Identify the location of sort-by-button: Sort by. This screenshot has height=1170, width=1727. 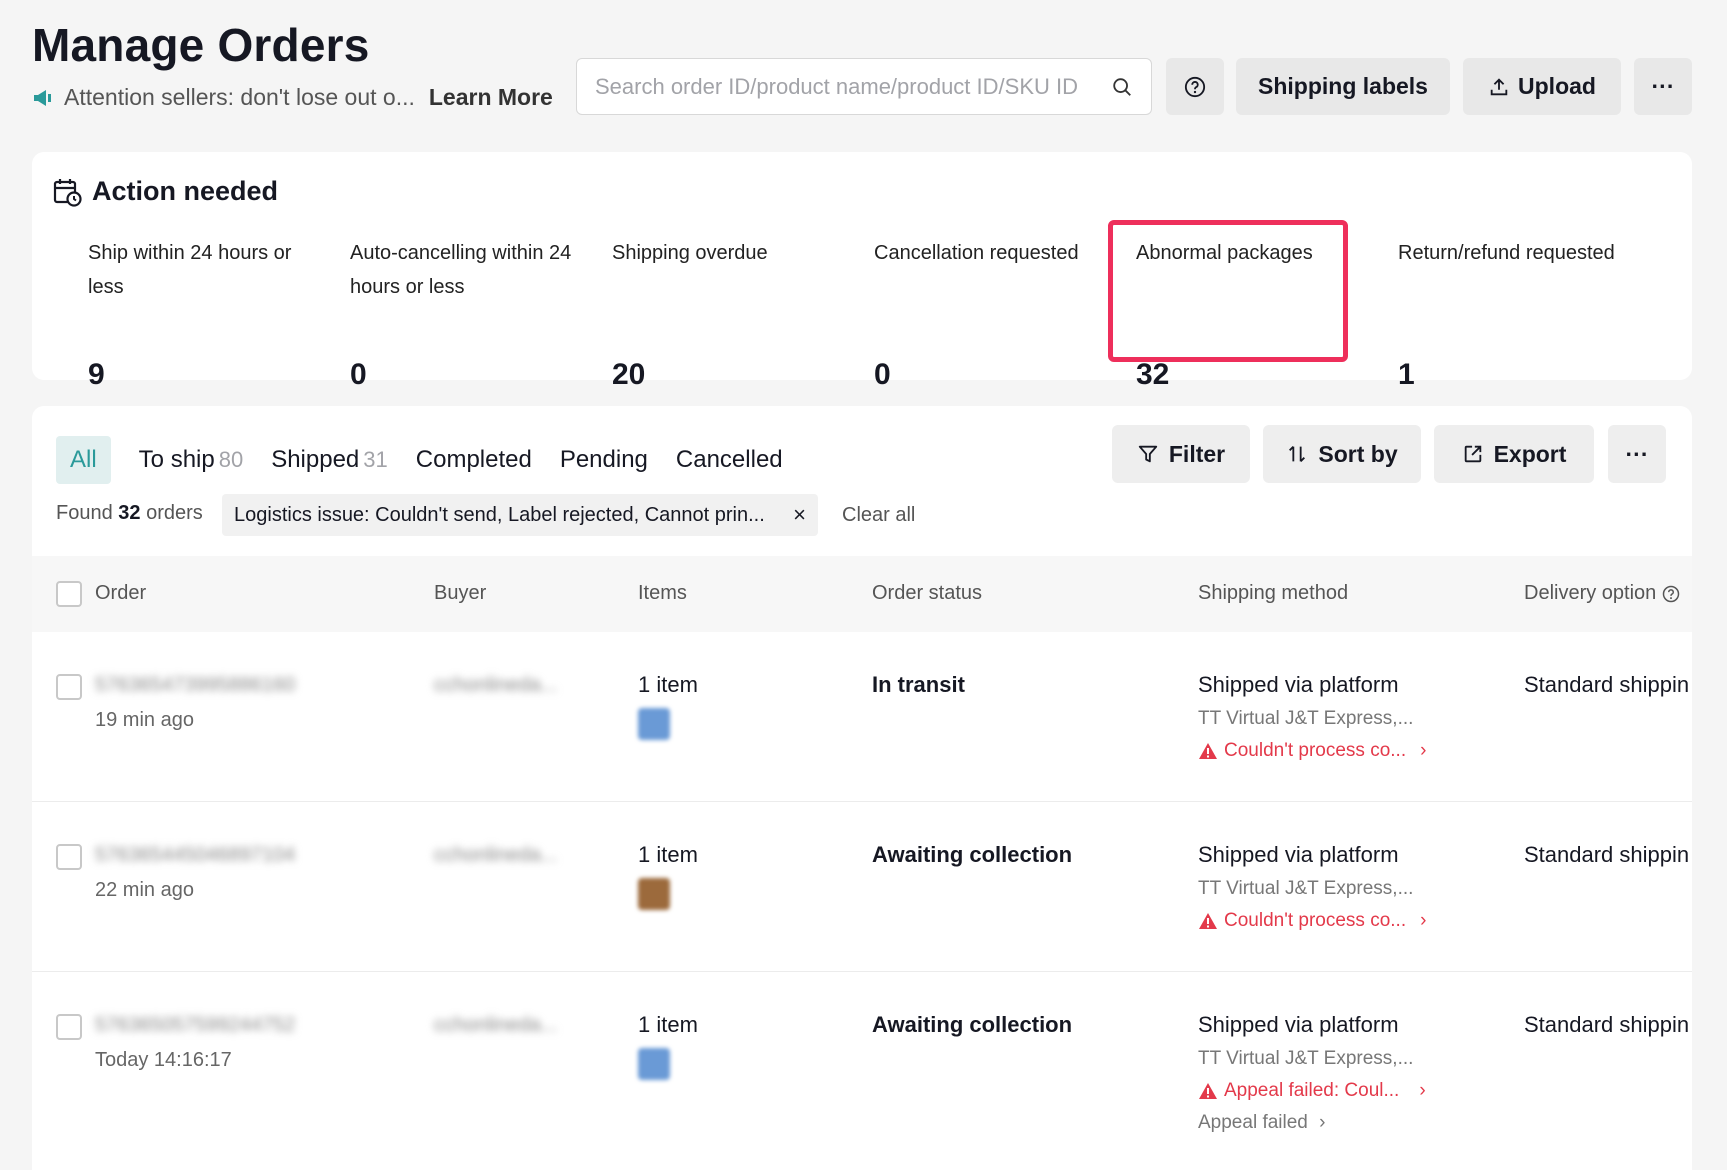
(1342, 454).